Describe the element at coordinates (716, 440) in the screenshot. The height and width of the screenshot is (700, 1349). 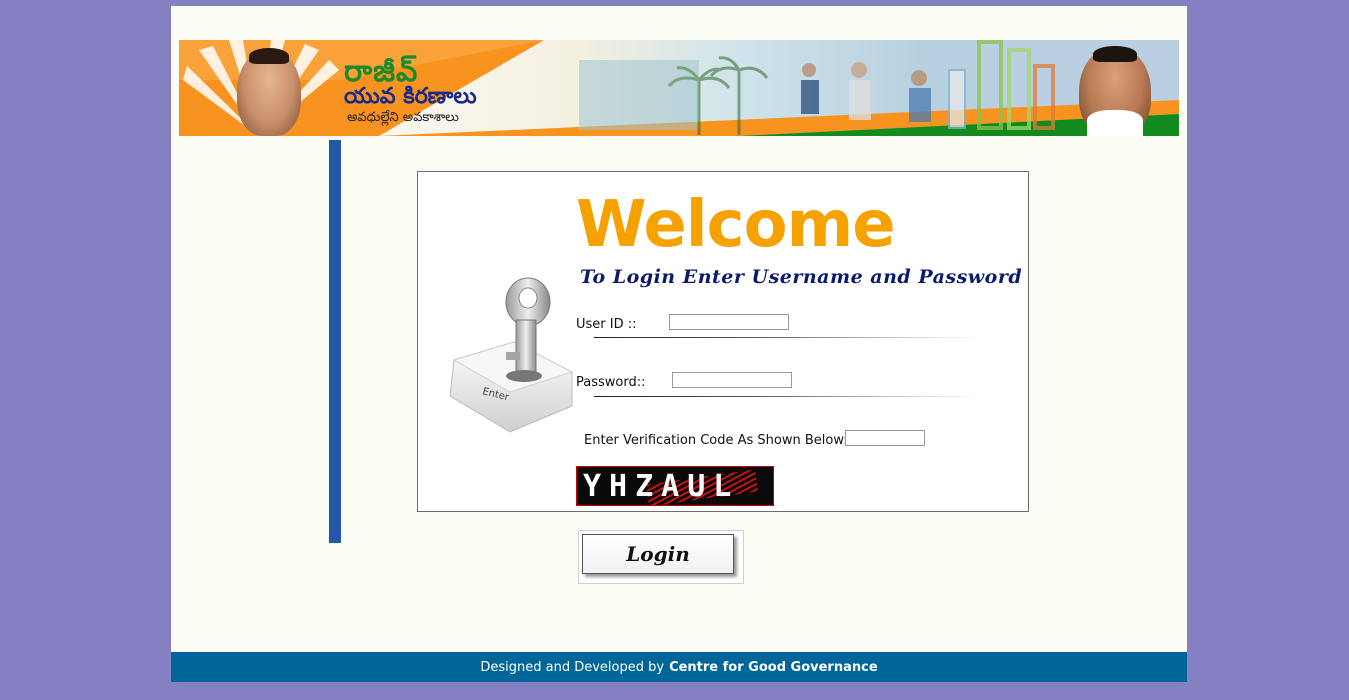
I see `verification-label: Enter Verification Code As Shown Below:` at that location.